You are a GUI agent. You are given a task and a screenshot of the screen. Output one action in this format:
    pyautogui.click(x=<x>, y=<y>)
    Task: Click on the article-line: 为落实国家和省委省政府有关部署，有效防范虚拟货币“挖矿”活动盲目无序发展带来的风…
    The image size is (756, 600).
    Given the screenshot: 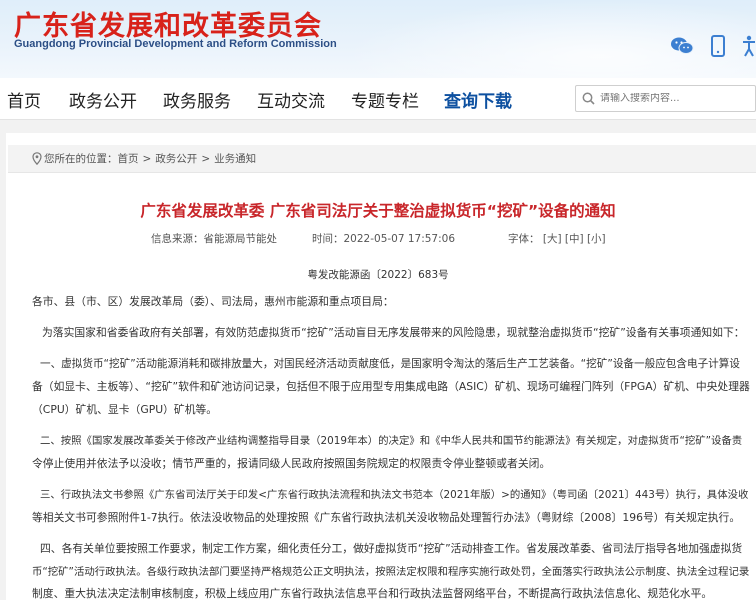 What is the action you would take?
    pyautogui.click(x=393, y=332)
    